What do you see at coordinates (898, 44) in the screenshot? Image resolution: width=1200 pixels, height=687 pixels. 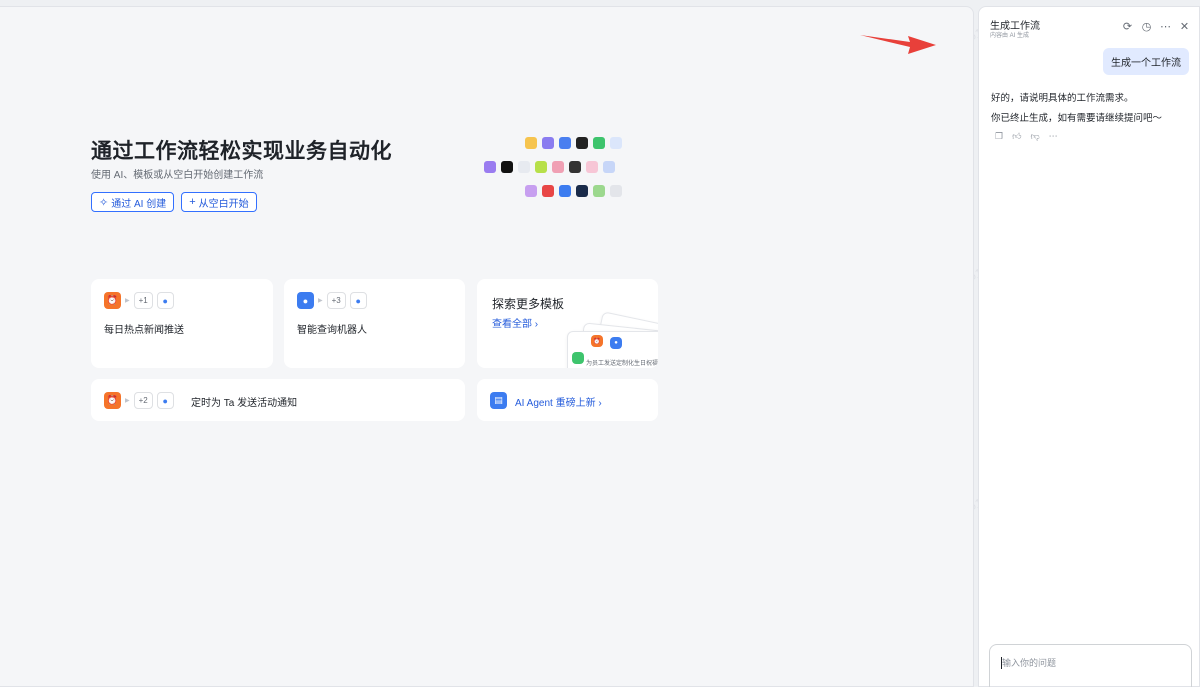 I see `red-arrow-annotation` at bounding box center [898, 44].